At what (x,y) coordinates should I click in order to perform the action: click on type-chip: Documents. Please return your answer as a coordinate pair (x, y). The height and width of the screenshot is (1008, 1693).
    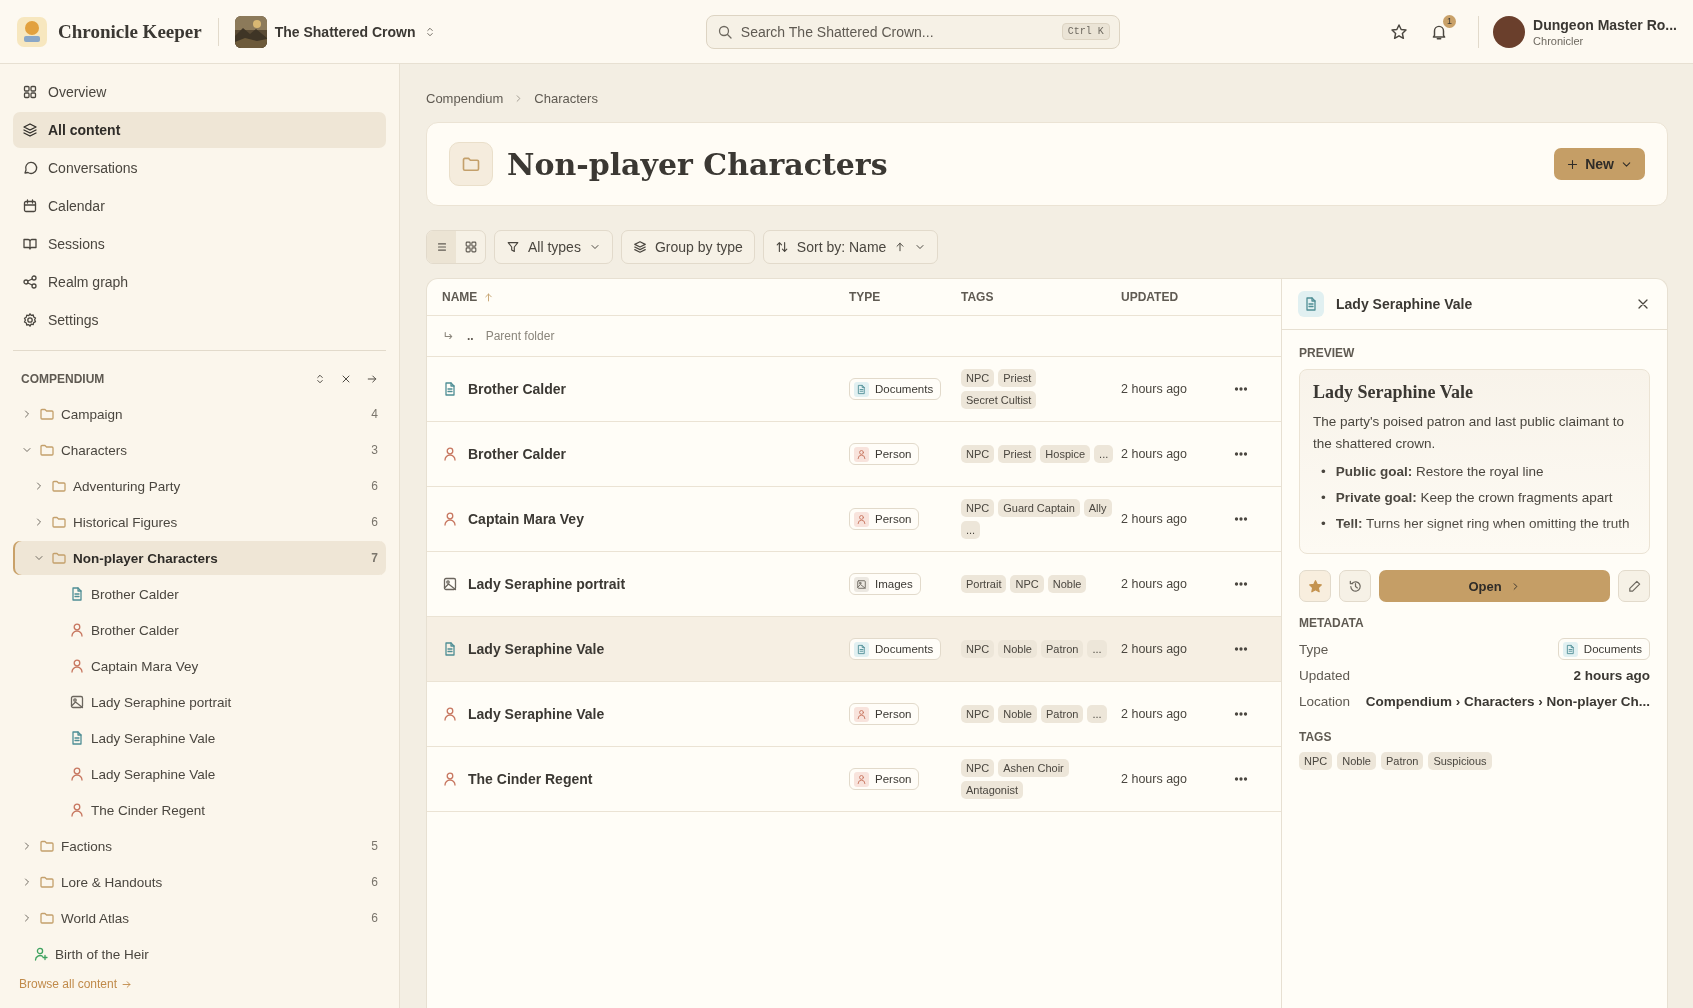
    Looking at the image, I should click on (895, 649).